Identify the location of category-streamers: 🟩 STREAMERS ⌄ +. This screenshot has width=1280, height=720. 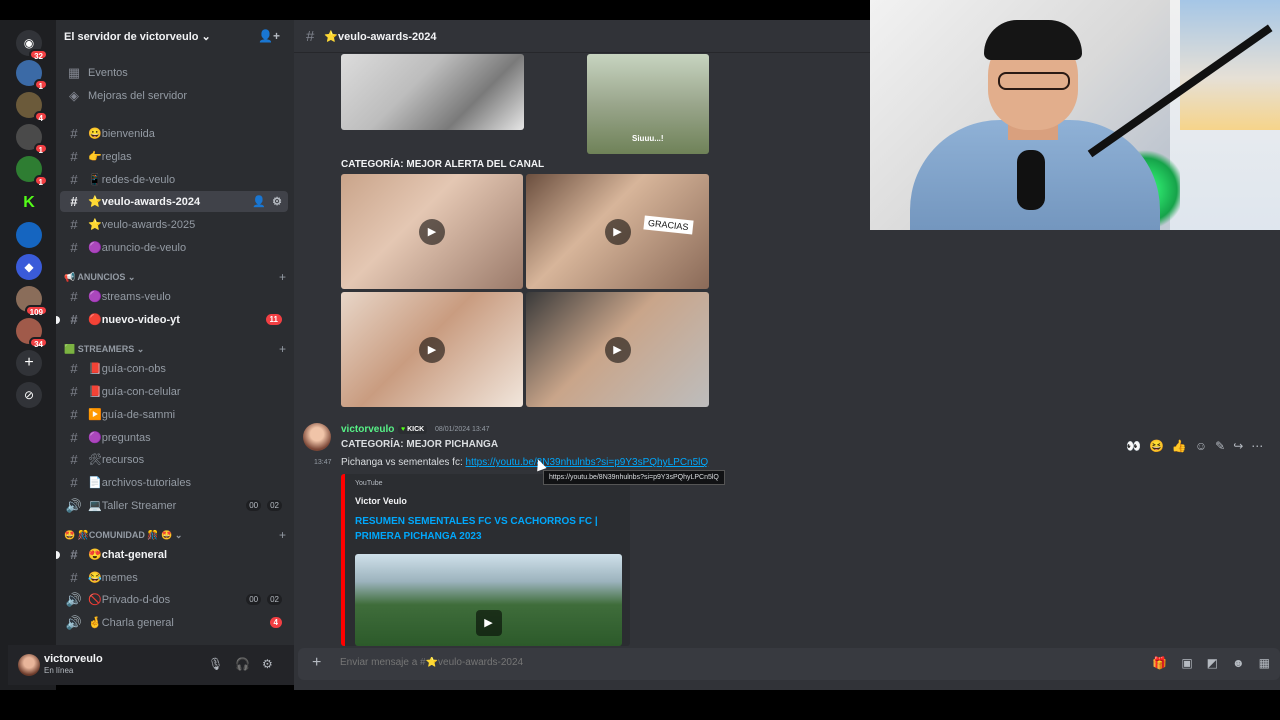
(175, 349).